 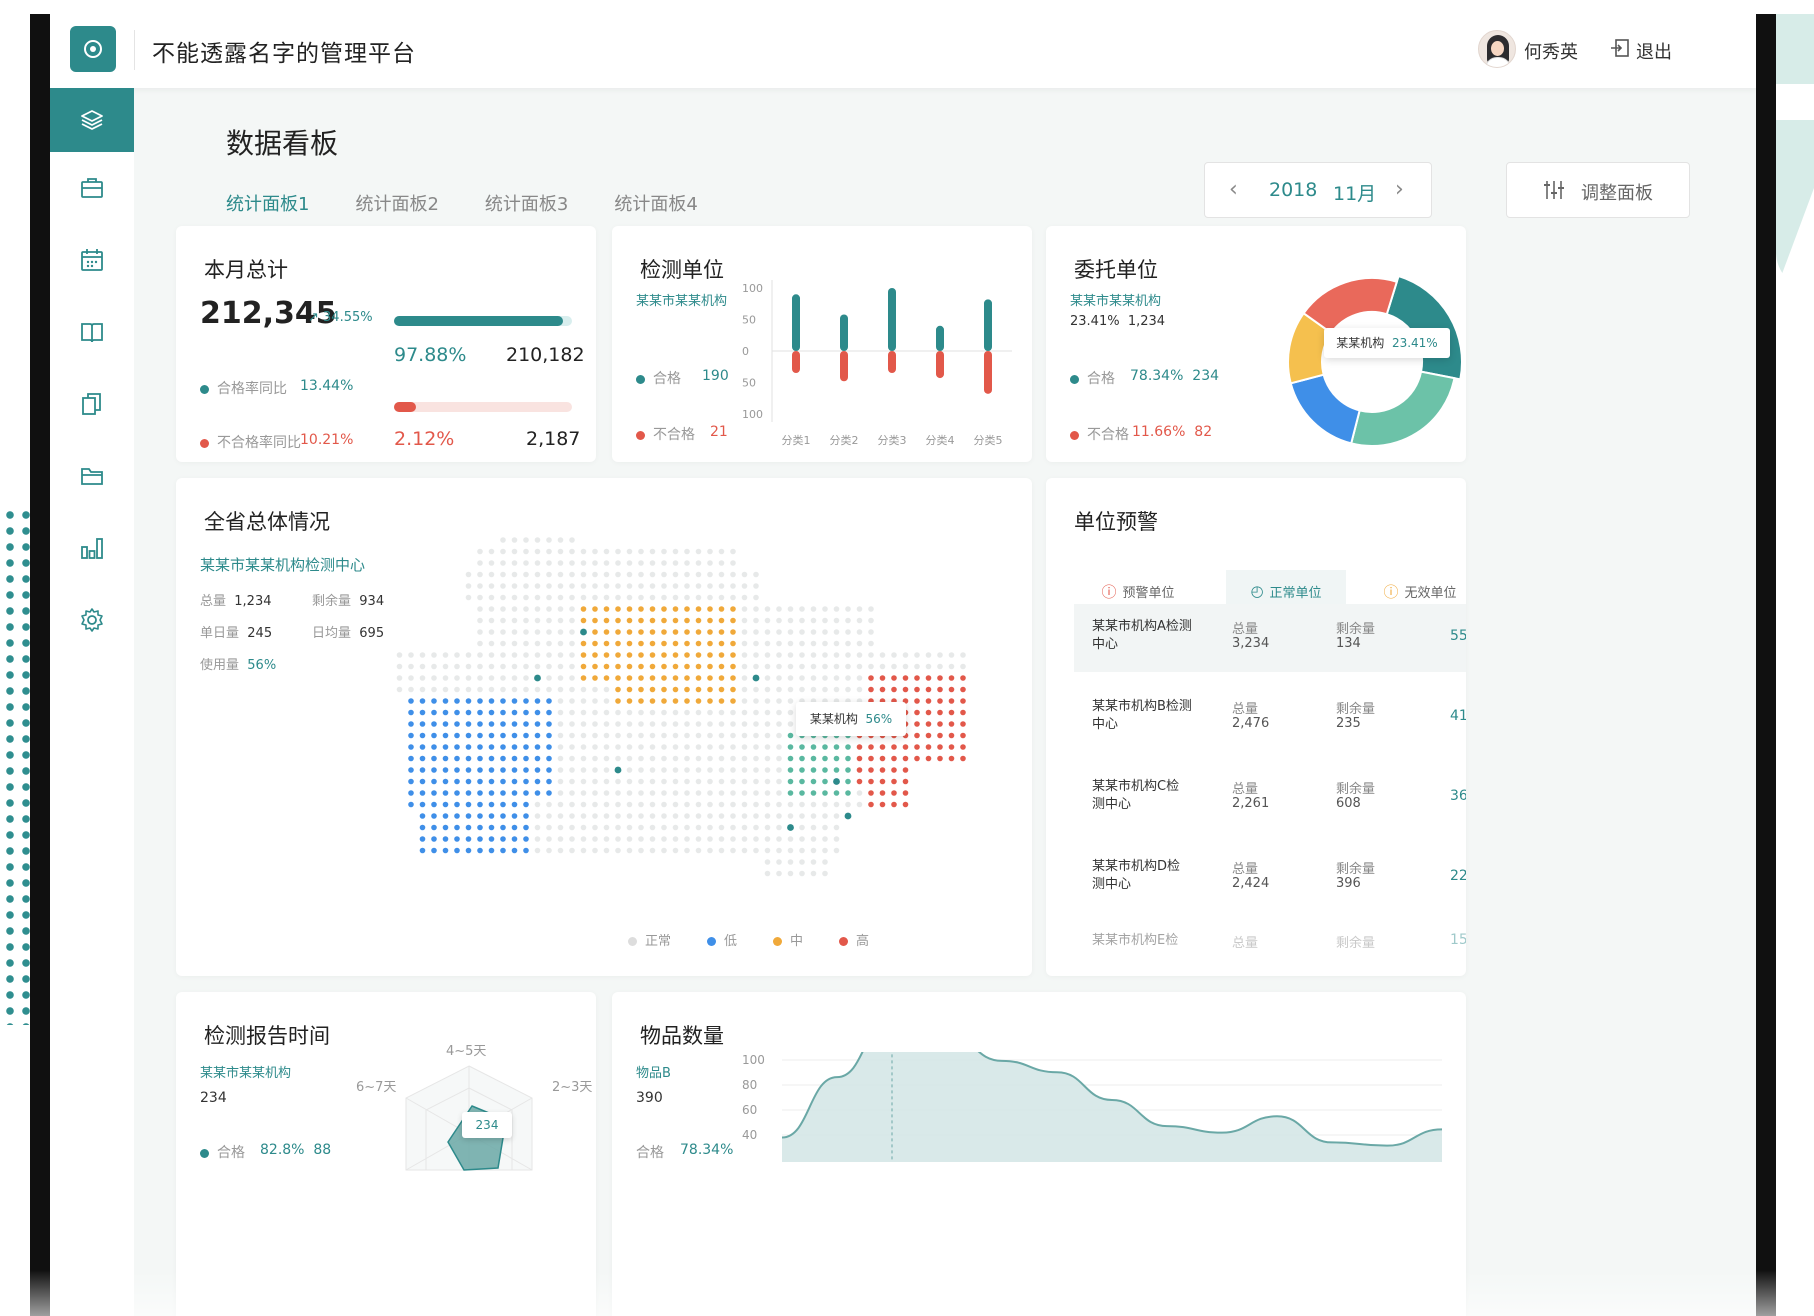 I want to click on sidebar-item-briefcase, so click(x=92, y=188).